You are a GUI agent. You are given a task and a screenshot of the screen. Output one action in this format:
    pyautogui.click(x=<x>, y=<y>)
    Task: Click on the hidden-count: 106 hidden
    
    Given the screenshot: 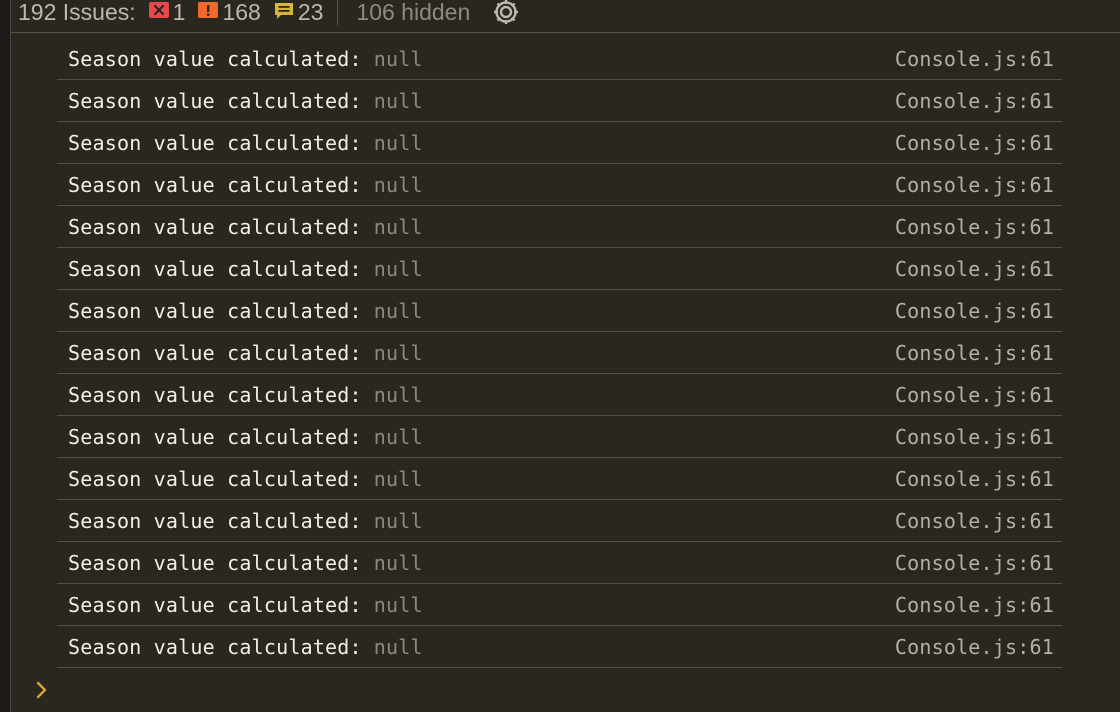 What is the action you would take?
    pyautogui.click(x=413, y=13)
    